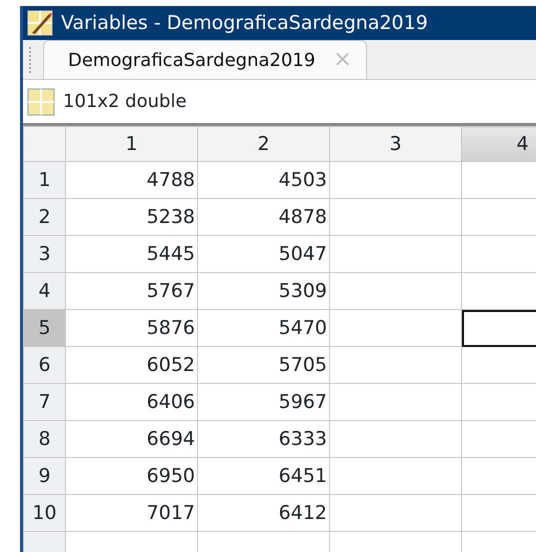  I want to click on table-cell: 6333, so click(264, 439).